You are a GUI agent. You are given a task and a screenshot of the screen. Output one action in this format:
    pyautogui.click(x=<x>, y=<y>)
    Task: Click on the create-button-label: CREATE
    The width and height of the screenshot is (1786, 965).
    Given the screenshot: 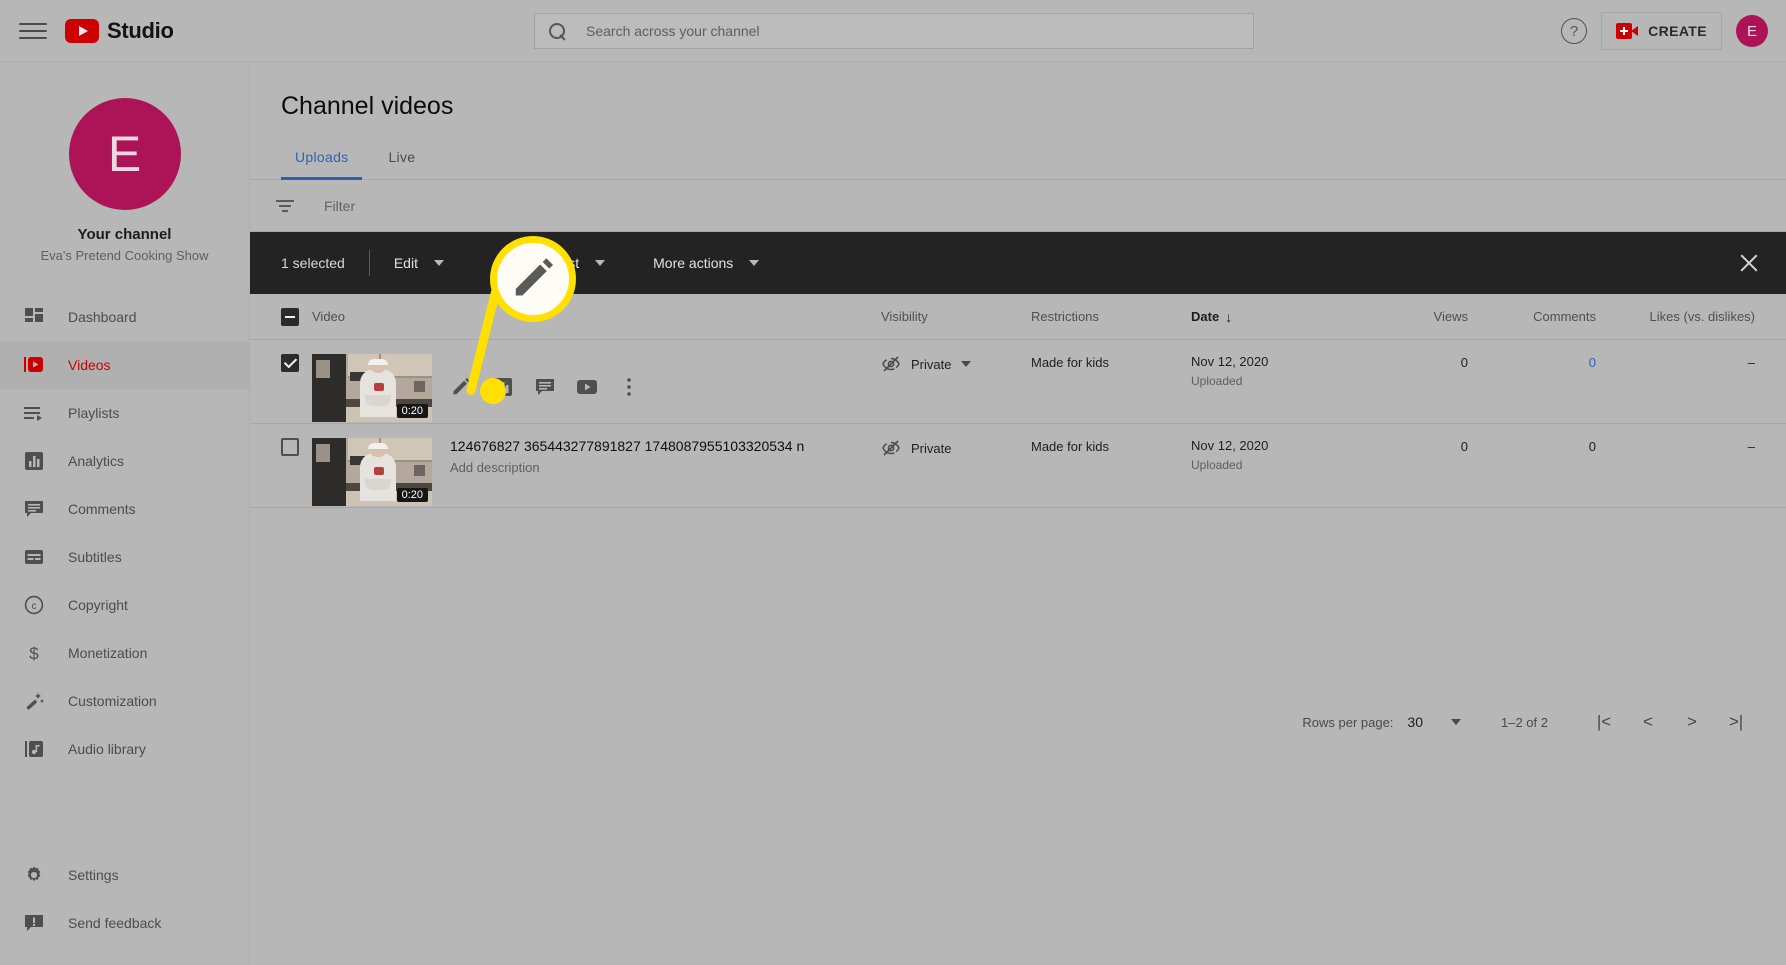 What is the action you would take?
    pyautogui.click(x=1677, y=31)
    